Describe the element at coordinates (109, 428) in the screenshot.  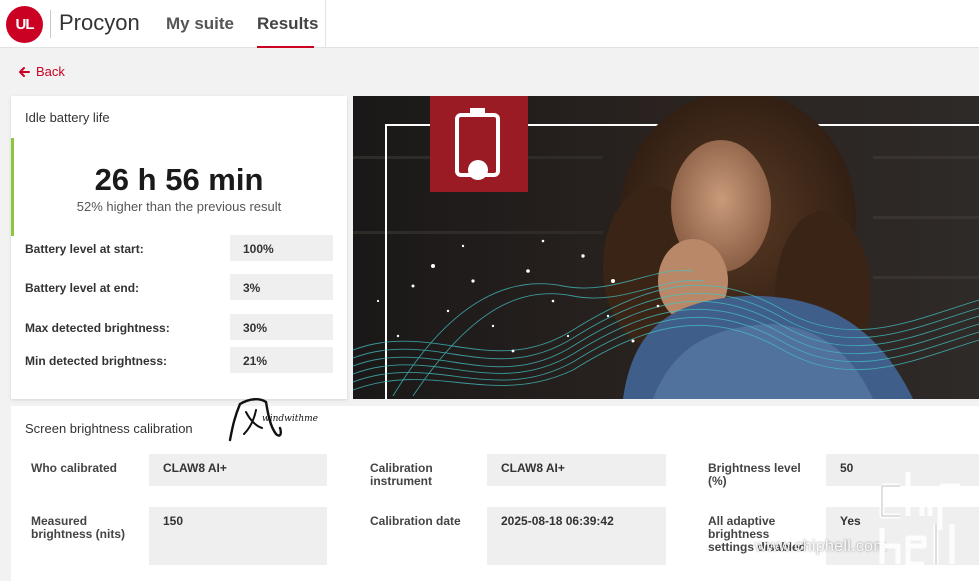
I see `calibration-title: Screen brightness calibration` at that location.